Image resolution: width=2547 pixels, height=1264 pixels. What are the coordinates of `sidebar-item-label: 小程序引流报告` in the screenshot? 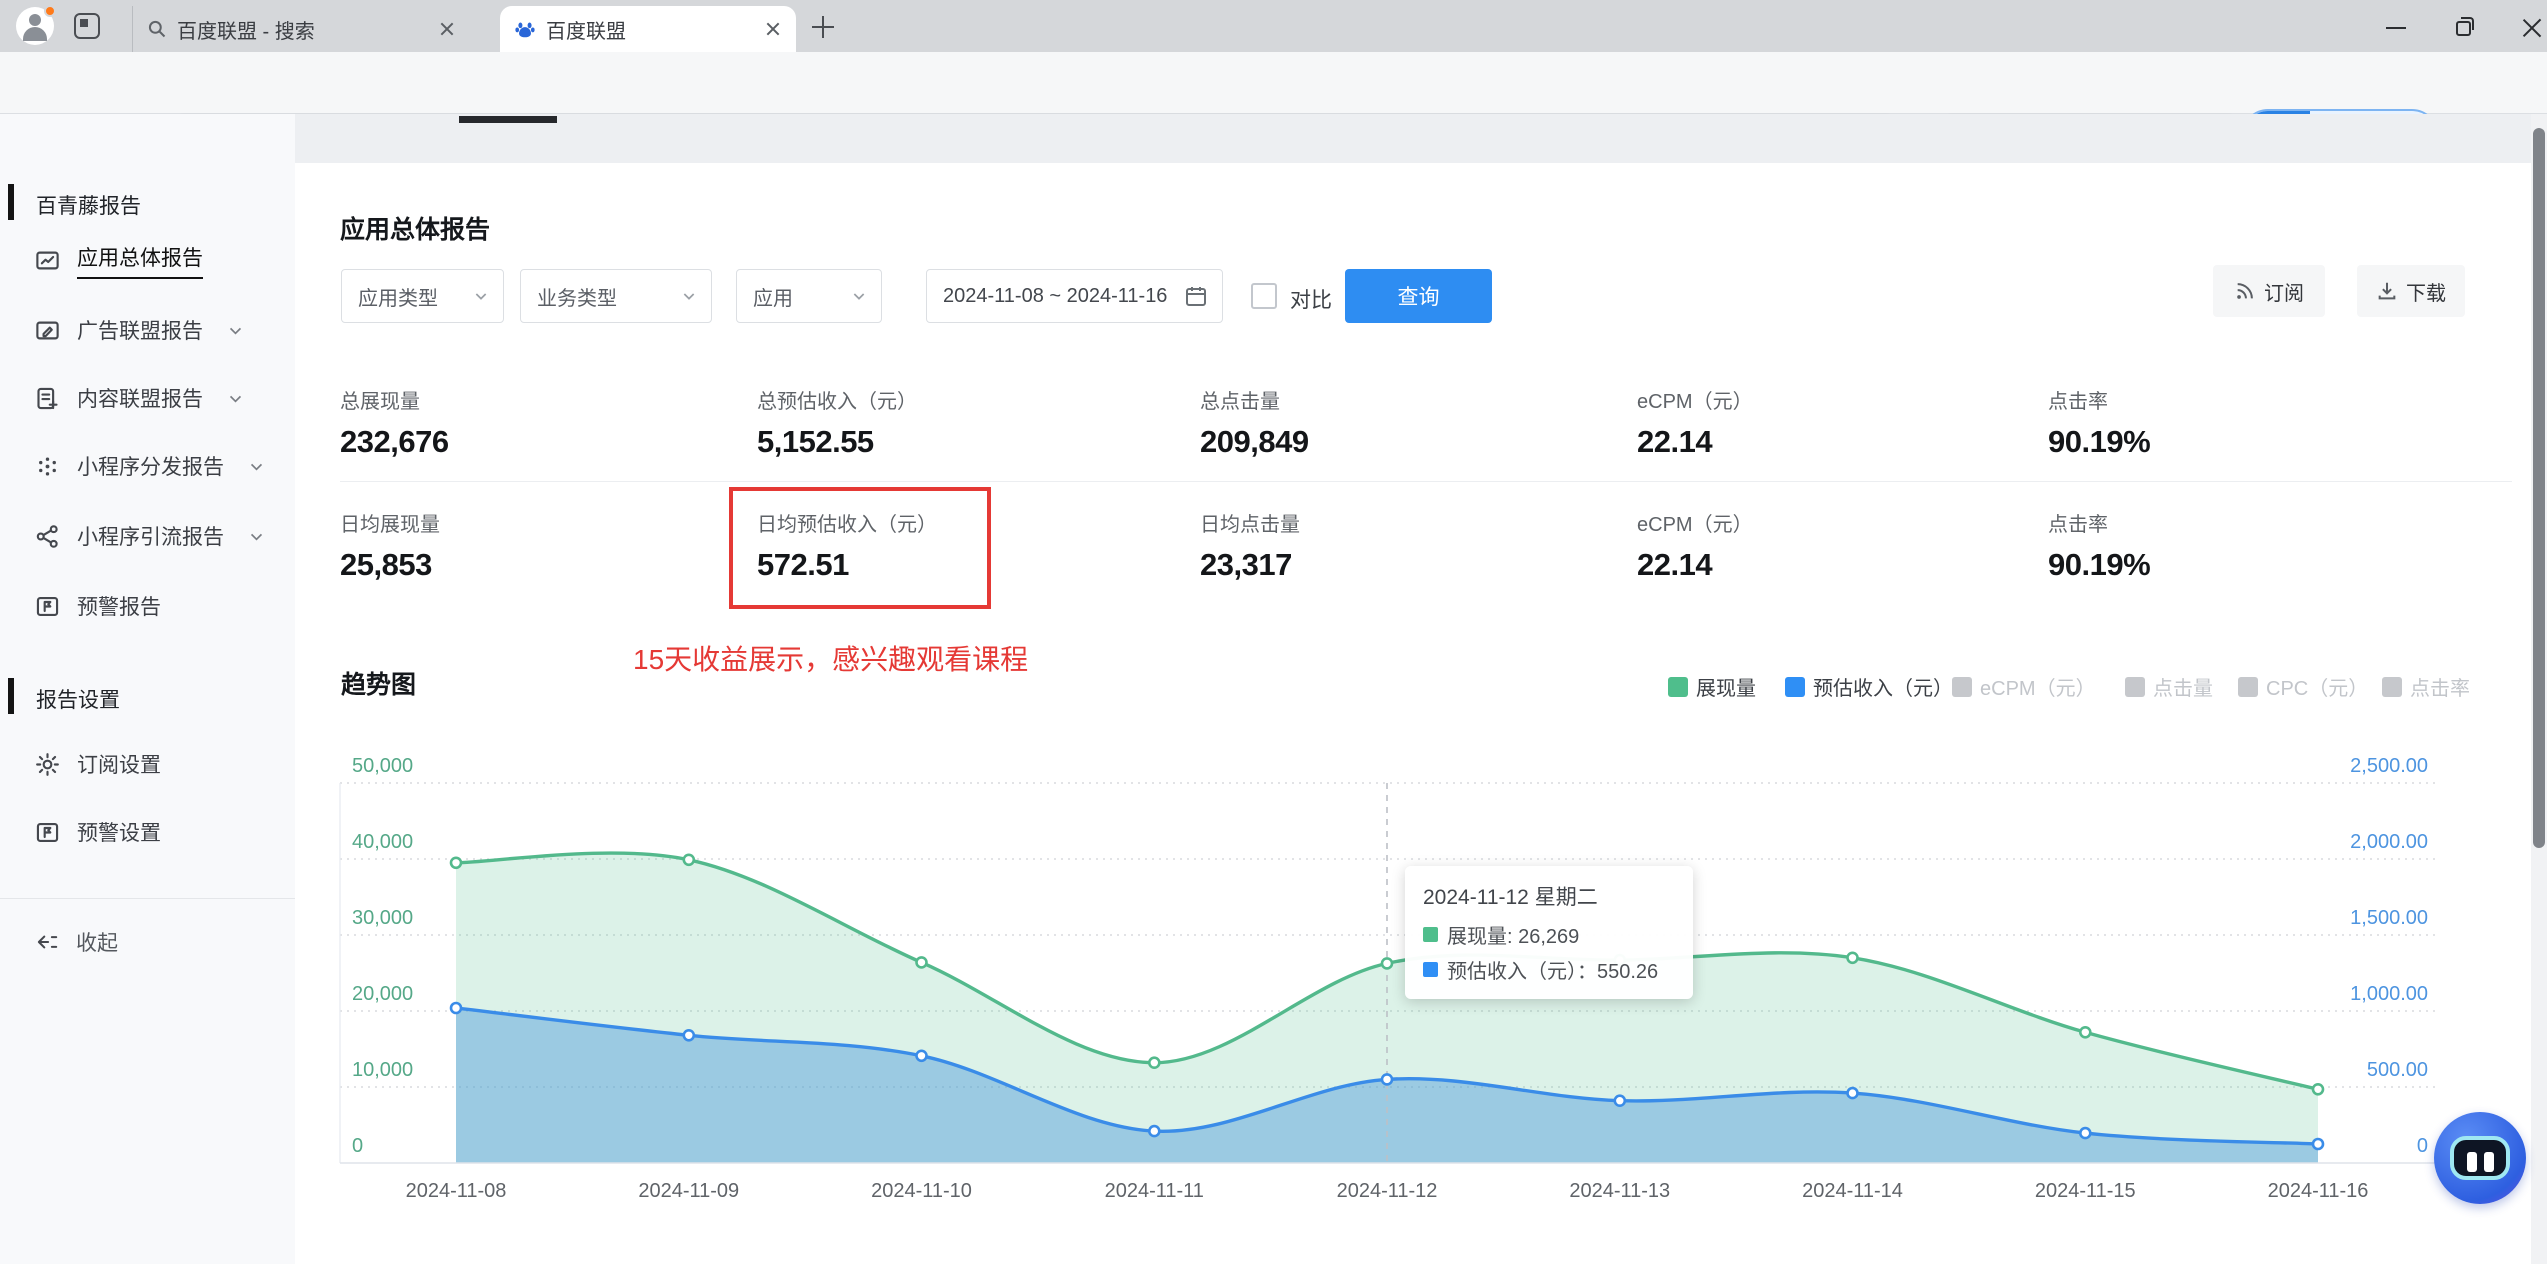 It's located at (150, 537).